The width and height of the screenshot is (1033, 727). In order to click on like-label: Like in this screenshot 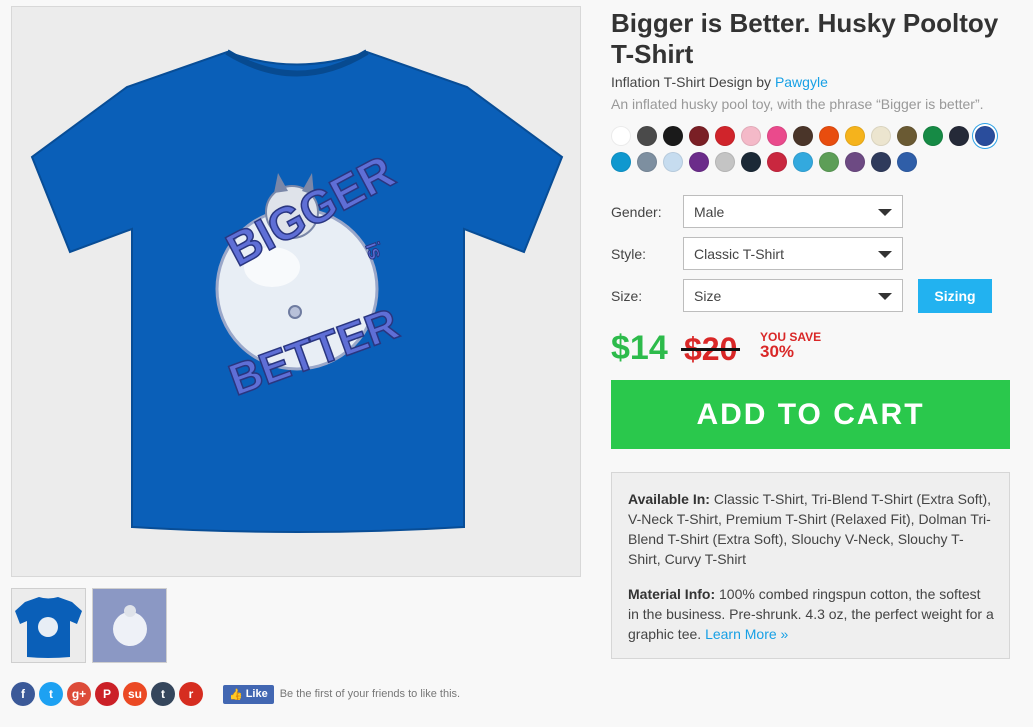, I will do `click(256, 694)`.